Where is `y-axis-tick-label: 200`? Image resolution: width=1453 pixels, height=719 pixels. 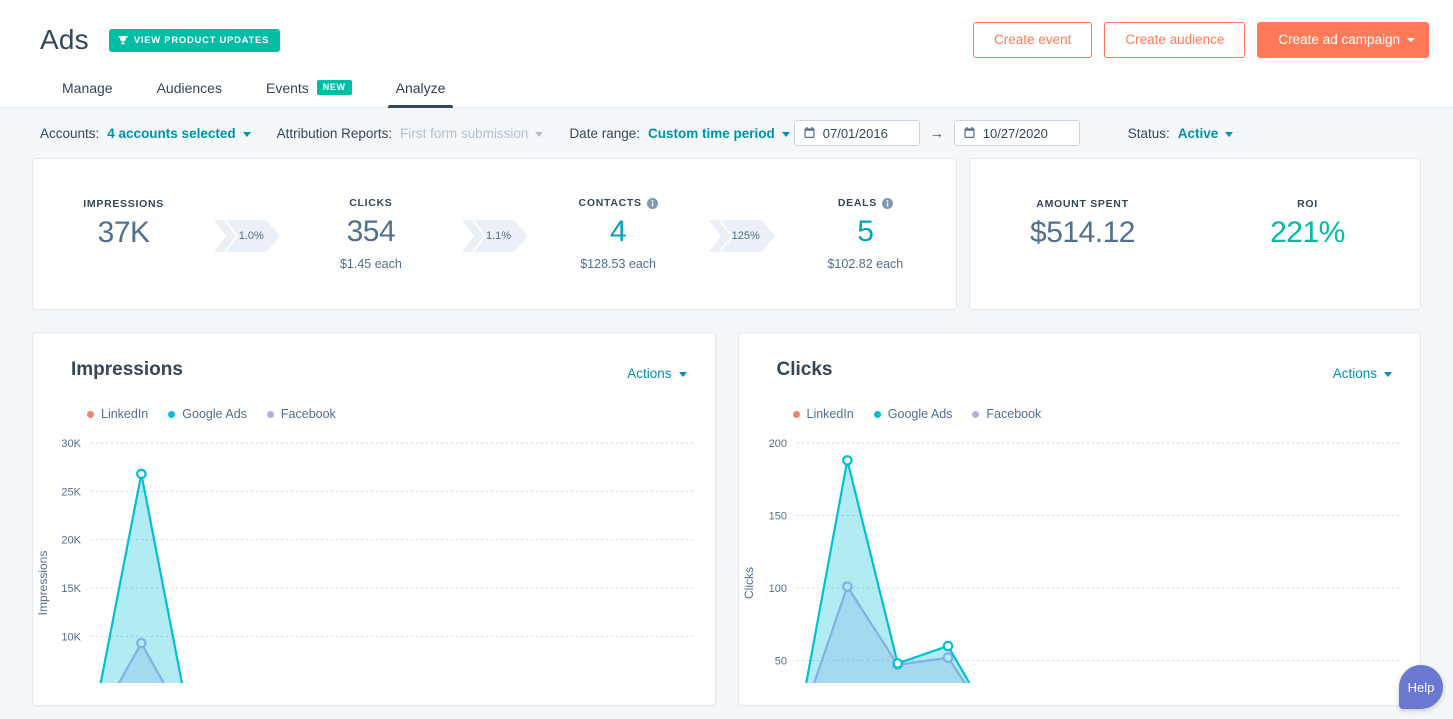 y-axis-tick-label: 200 is located at coordinates (777, 444).